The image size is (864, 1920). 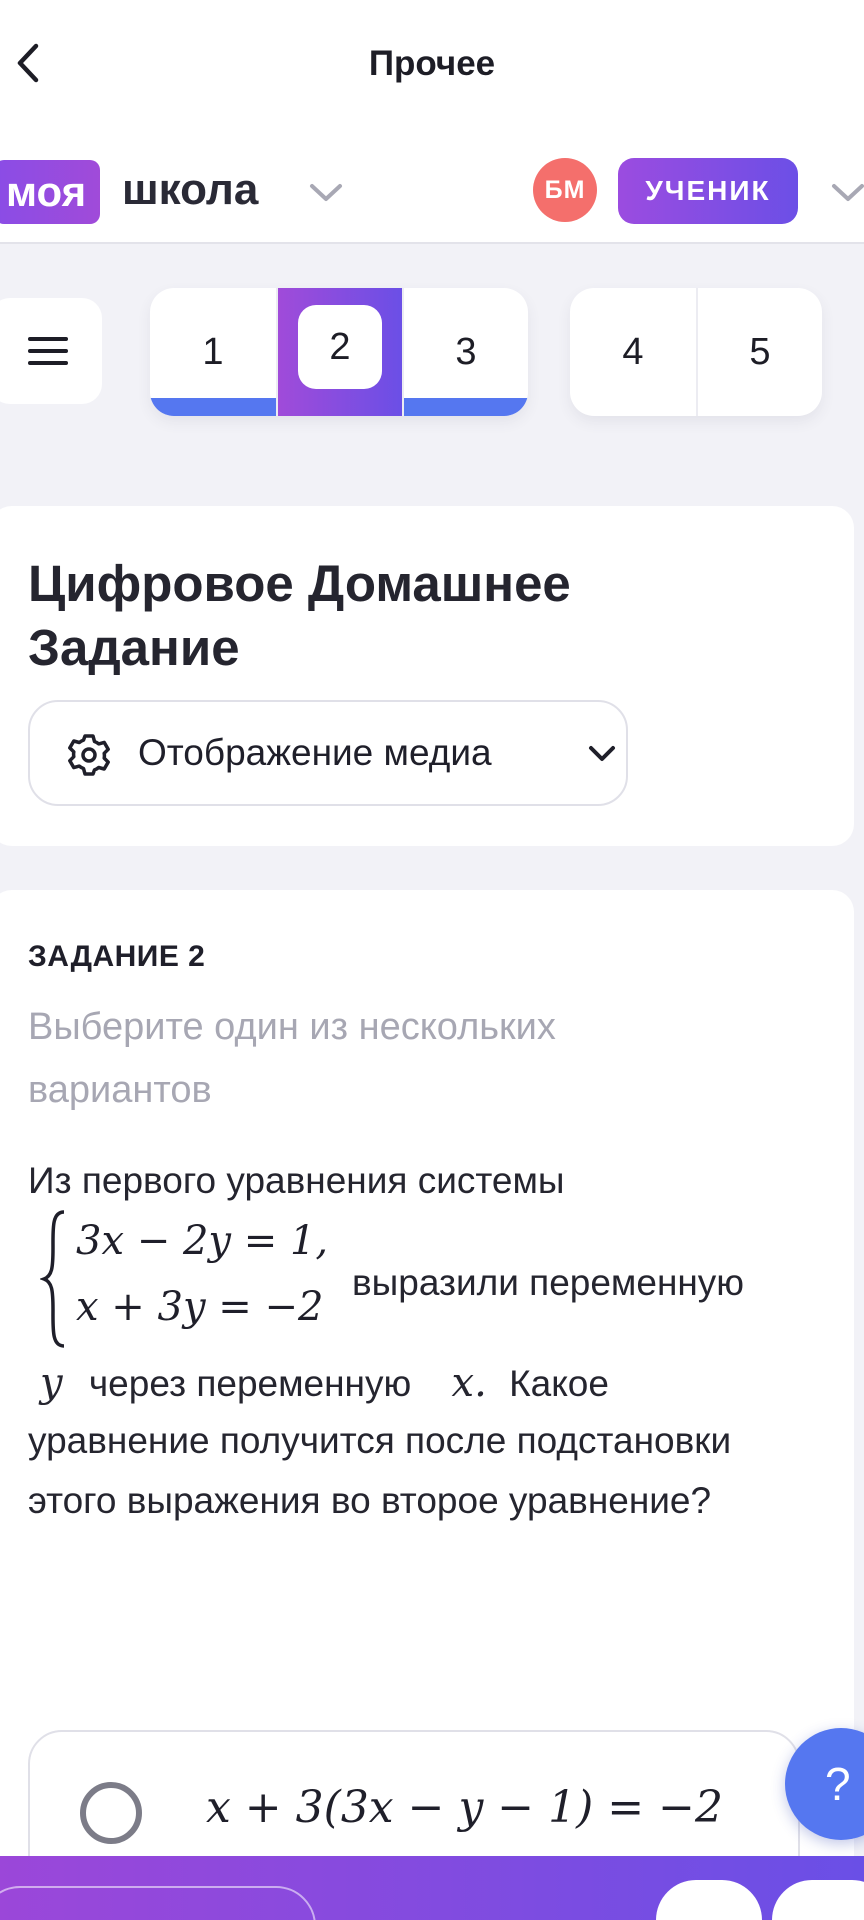 I want to click on role-chevron-down-icon, so click(x=846, y=192).